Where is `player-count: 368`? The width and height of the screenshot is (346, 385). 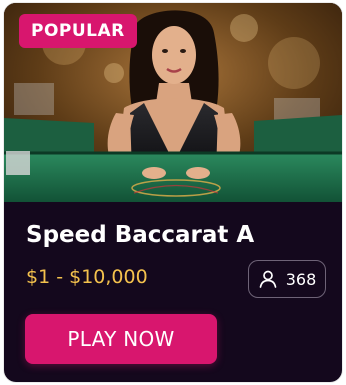
player-count: 368 is located at coordinates (301, 279).